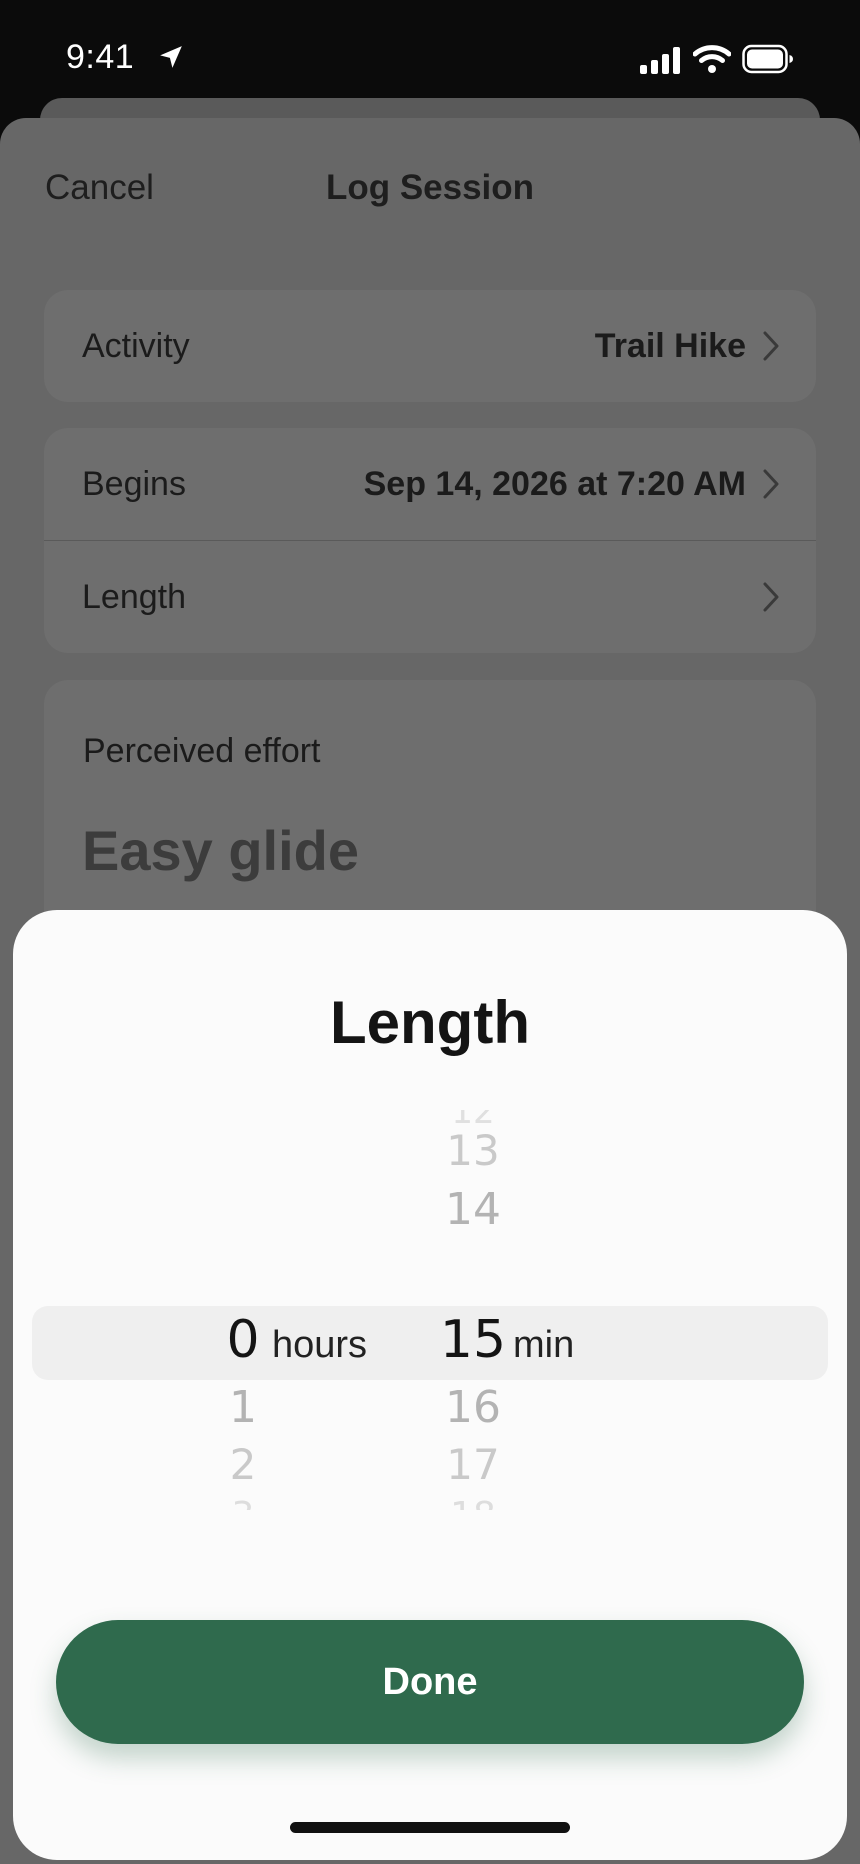 The height and width of the screenshot is (1864, 860). Describe the element at coordinates (712, 59) in the screenshot. I see `wifi-icon` at that location.